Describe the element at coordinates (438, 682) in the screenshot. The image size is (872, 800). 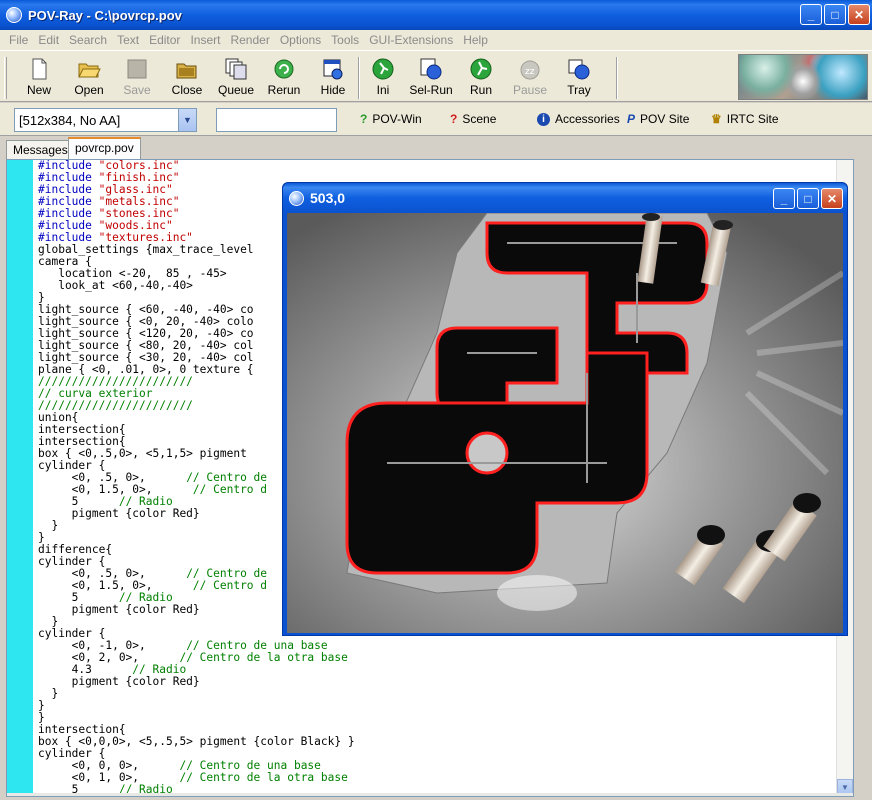
I see `code-line: pigment {color Red}` at that location.